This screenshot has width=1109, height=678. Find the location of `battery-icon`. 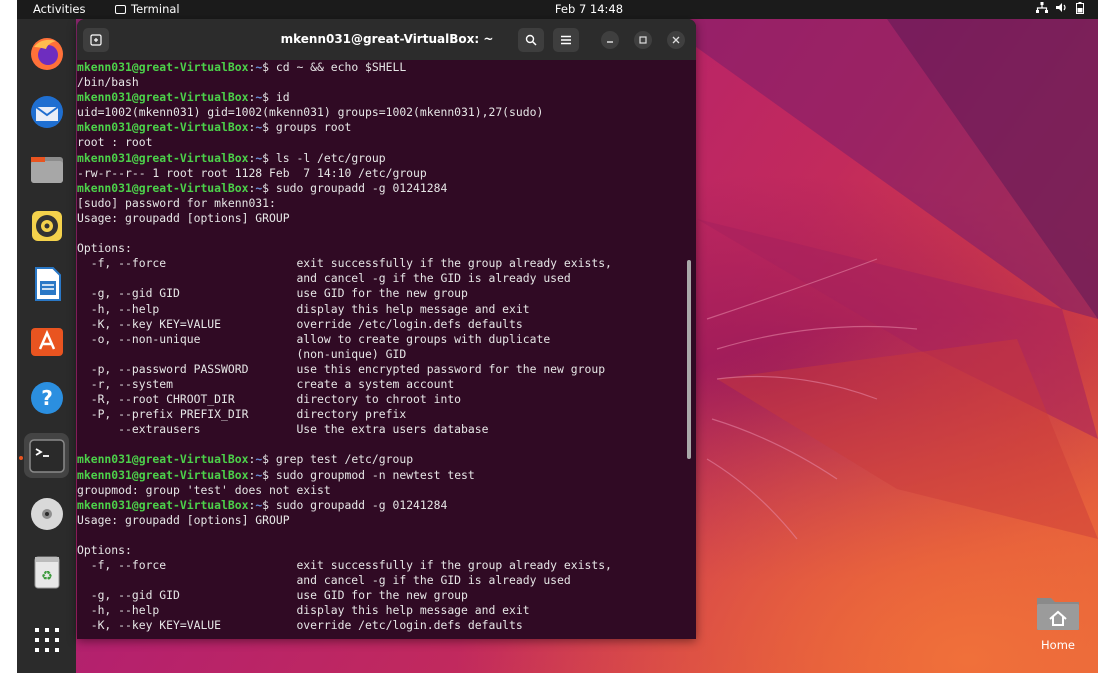

battery-icon is located at coordinates (1080, 9).